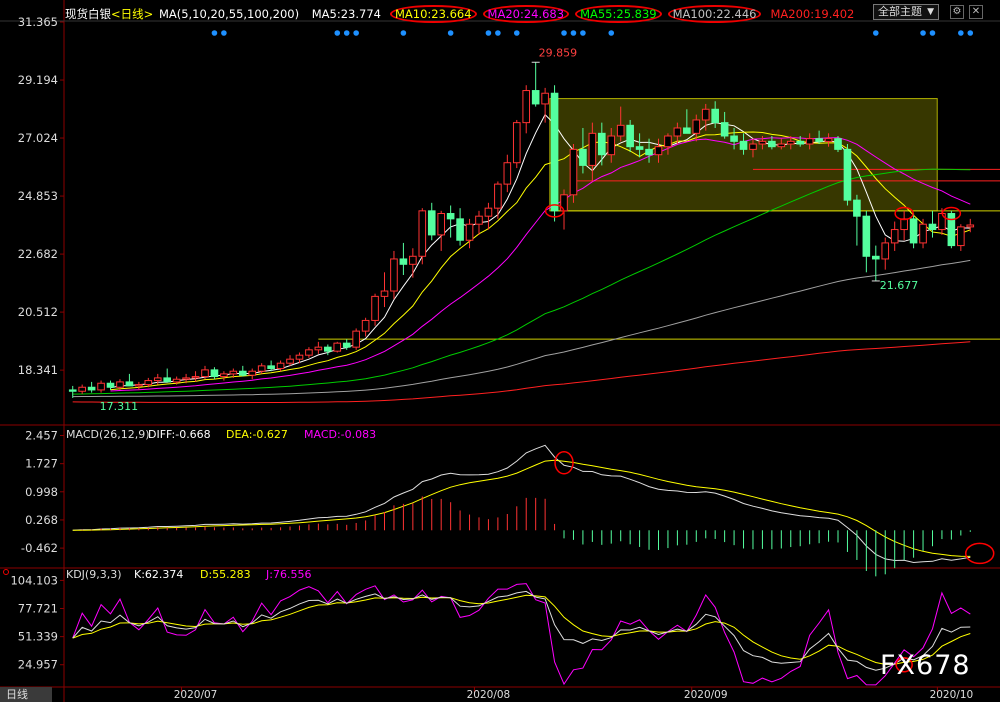 This screenshot has height=702, width=1000. I want to click on kdj-y-tick-label-0: 104.103, so click(34, 580).